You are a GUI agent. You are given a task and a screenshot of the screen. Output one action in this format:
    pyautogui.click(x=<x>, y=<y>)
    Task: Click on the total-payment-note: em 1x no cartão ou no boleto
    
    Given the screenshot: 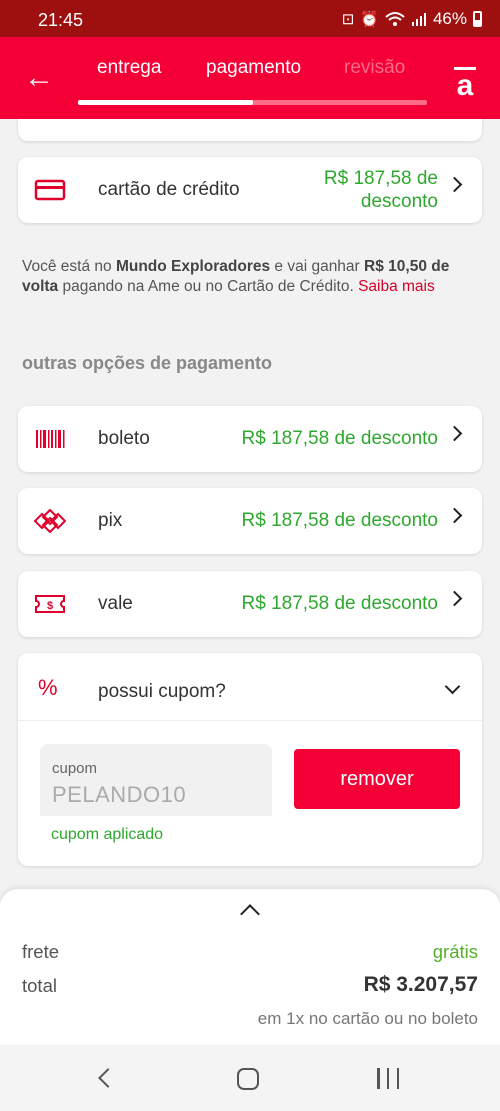 What is the action you would take?
    pyautogui.click(x=367, y=1018)
    